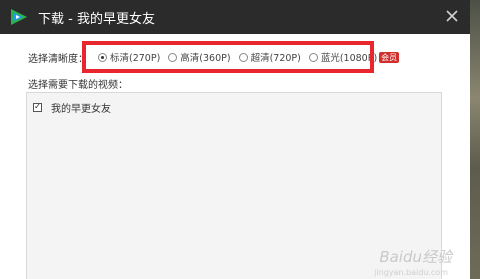 The height and width of the screenshot is (279, 480). What do you see at coordinates (78, 85) in the screenshot?
I see `video-select-label: 选择需要下载的视频：` at bounding box center [78, 85].